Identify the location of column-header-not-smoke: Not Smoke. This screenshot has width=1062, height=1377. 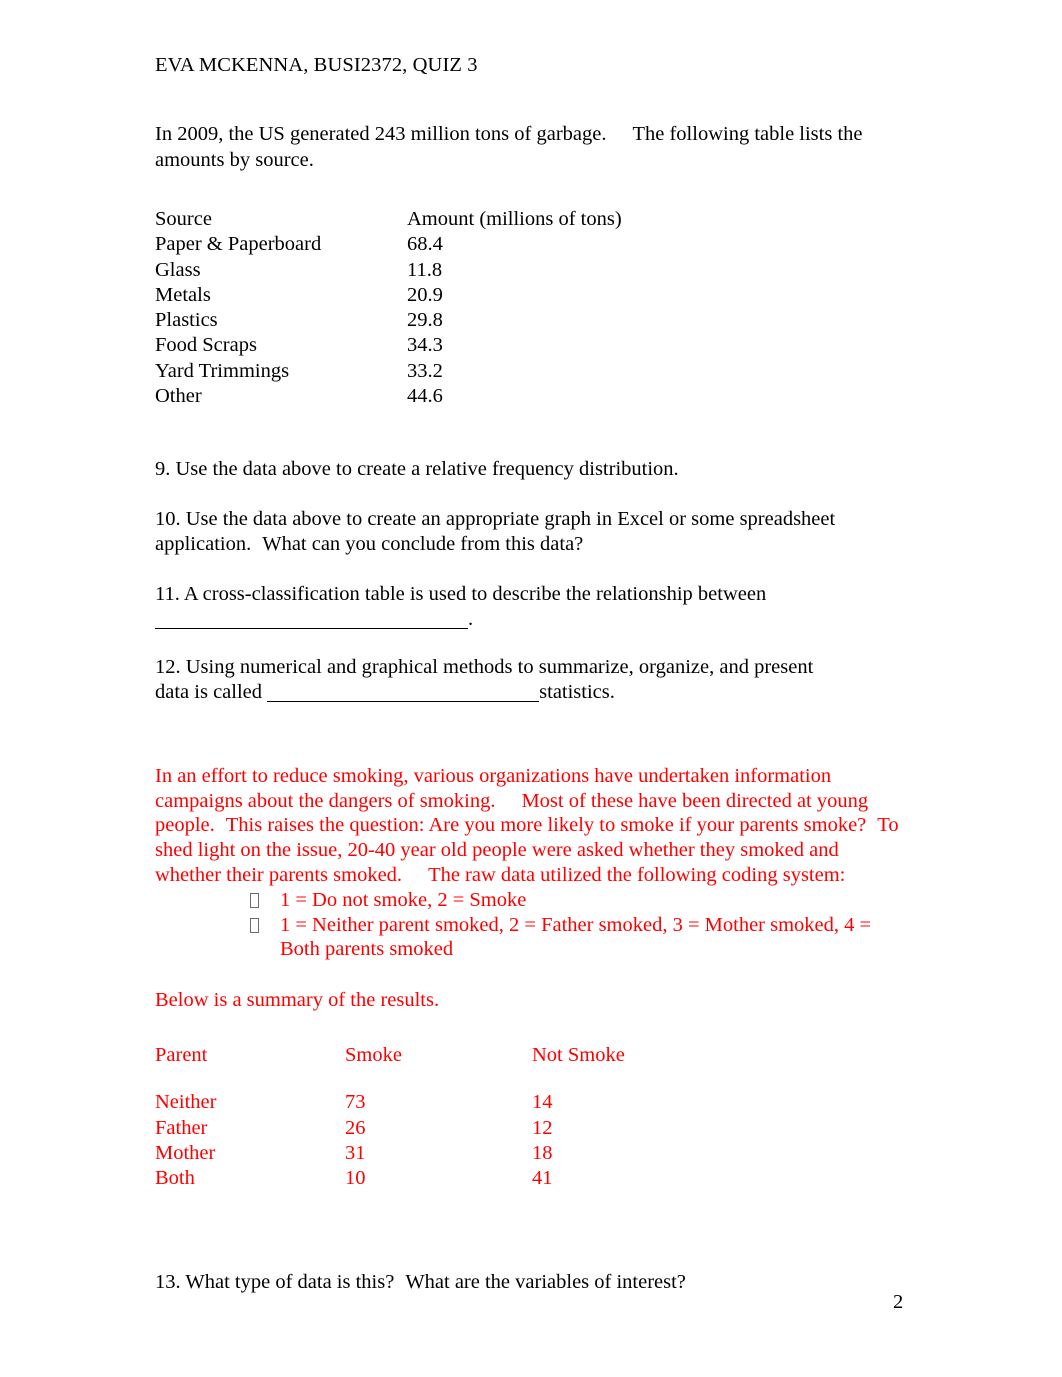
(578, 1055).